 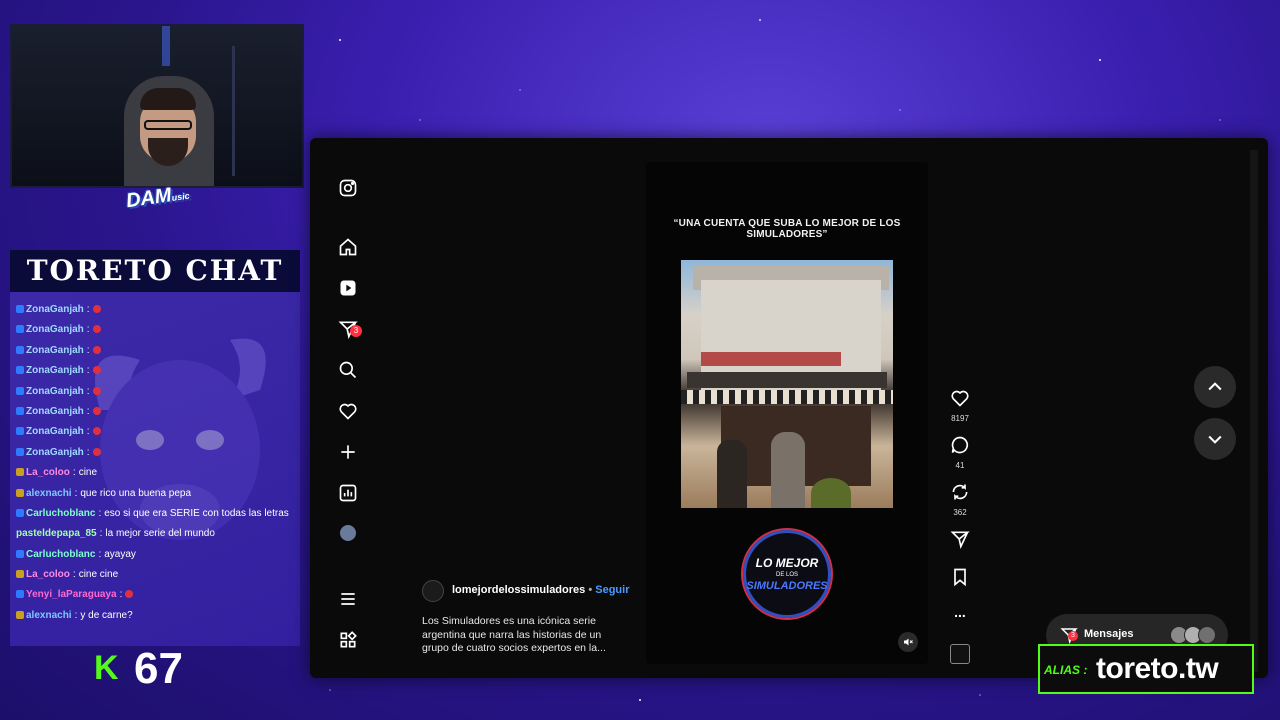 I want to click on scrollbar, so click(x=1254, y=411).